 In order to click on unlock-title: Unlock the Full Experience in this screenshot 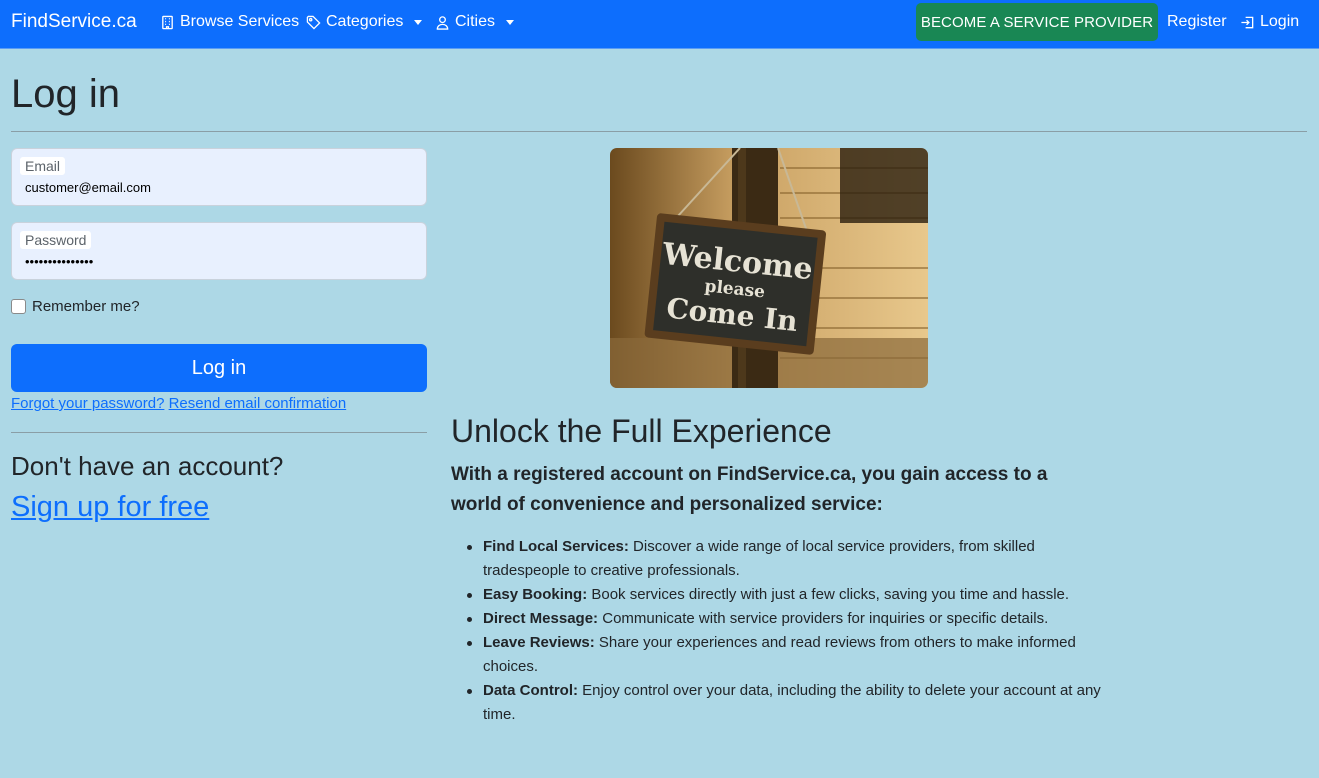, I will do `click(641, 431)`.